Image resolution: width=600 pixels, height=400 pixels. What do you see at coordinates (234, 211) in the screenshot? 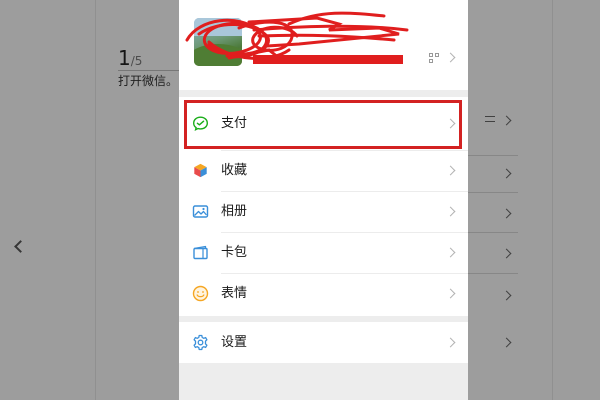
I see `menu-item-label: 相册` at bounding box center [234, 211].